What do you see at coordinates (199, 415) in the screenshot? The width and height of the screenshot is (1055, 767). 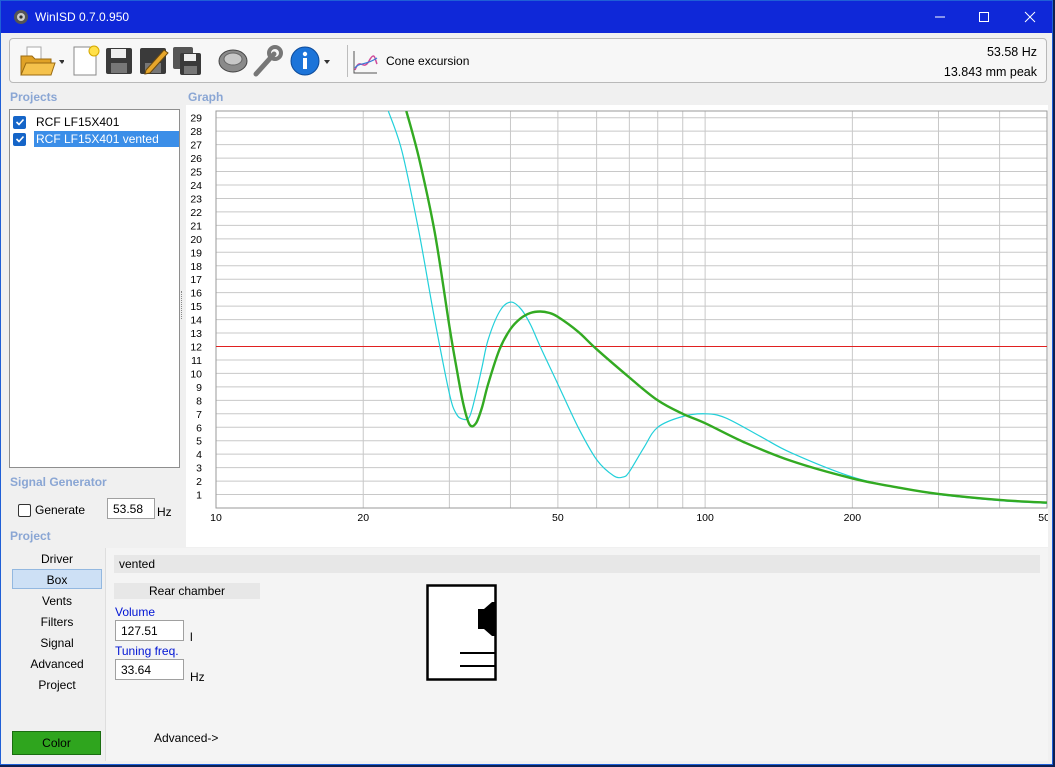 I see `y-tick-label: 7` at bounding box center [199, 415].